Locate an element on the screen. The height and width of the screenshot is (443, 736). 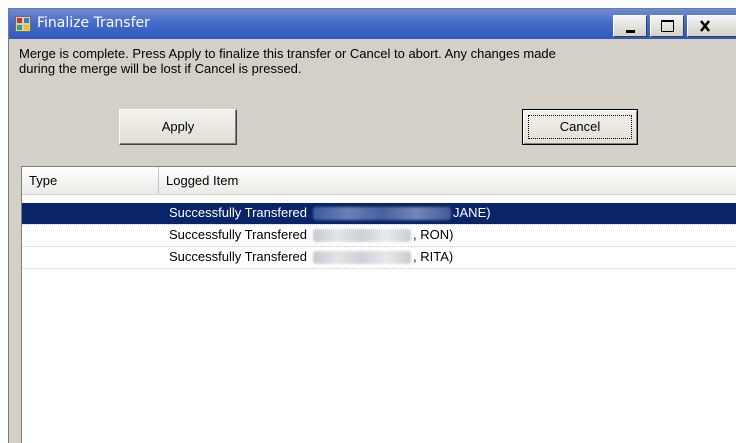
minimize-icon is located at coordinates (630, 31).